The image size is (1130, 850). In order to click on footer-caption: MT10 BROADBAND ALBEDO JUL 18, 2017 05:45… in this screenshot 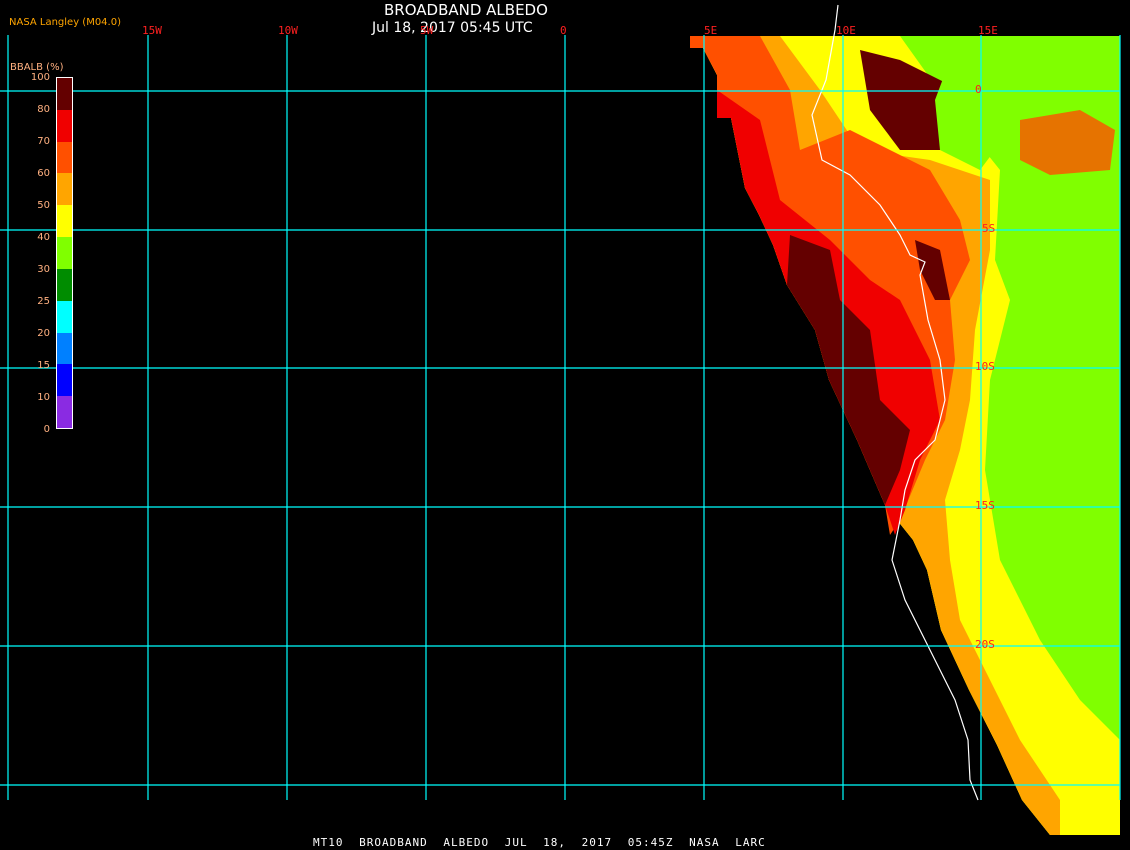, I will do `click(539, 842)`.